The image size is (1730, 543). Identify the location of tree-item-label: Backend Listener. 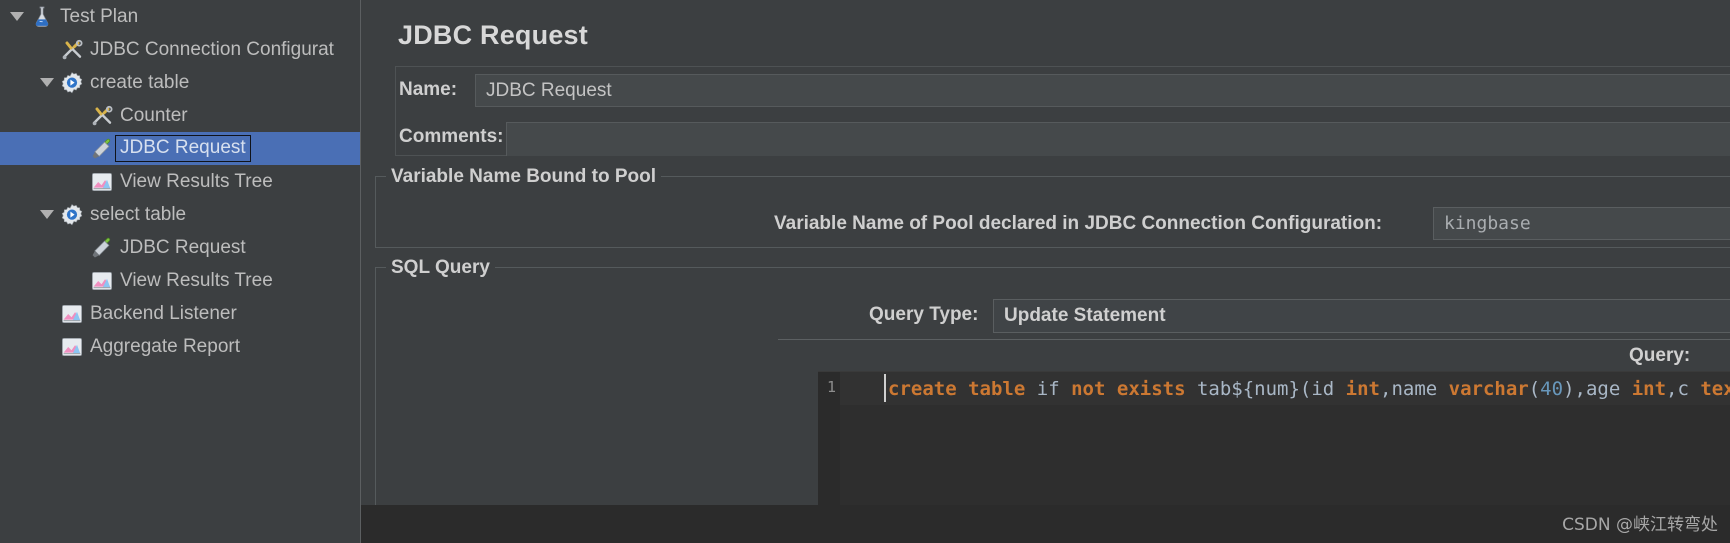
(163, 313).